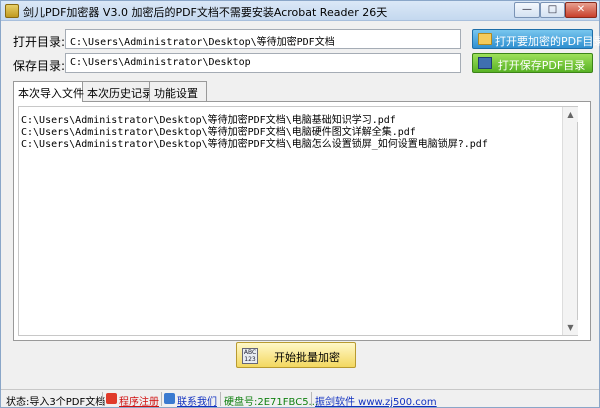  What do you see at coordinates (178, 91) in the screenshot?
I see `tab-settings: 功能设置` at bounding box center [178, 91].